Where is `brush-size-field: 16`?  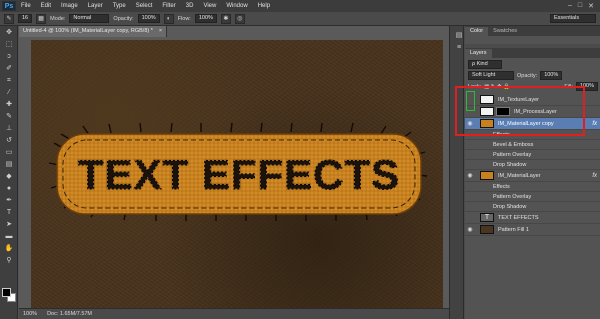
brush-size-field: 16 is located at coordinates (25, 18).